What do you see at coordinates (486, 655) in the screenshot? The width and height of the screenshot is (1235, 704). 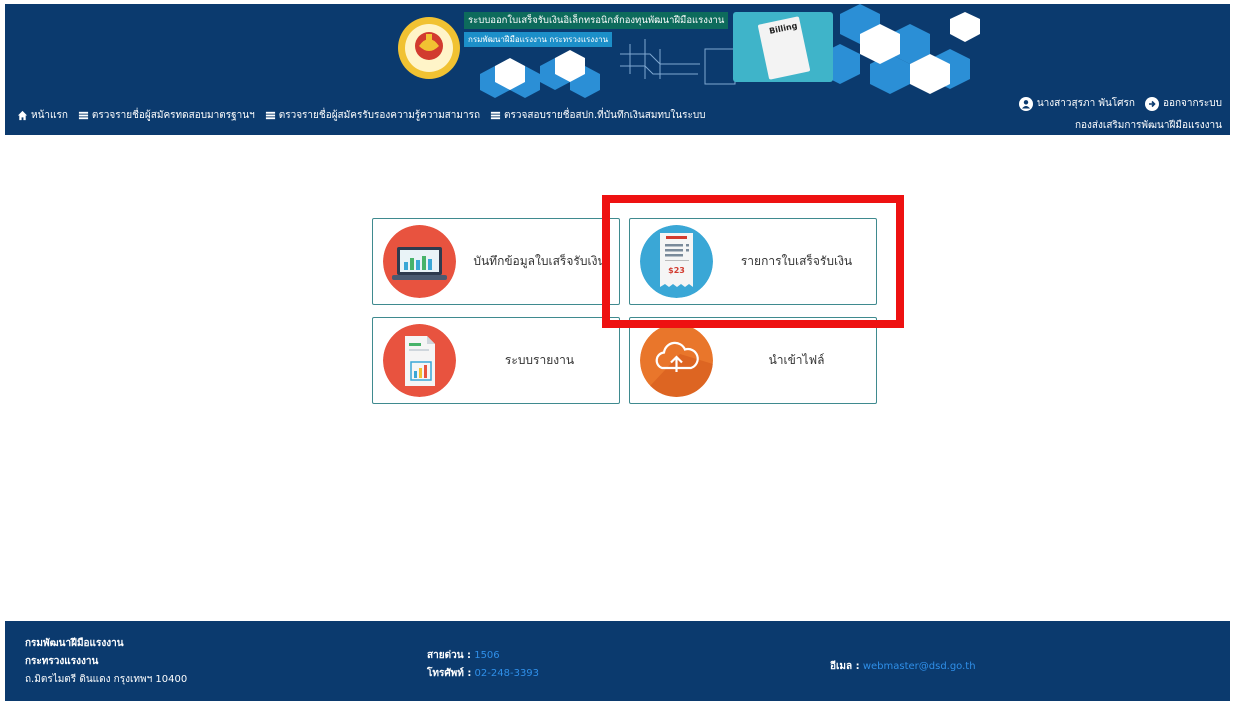 I see `hotline-value: 1506` at bounding box center [486, 655].